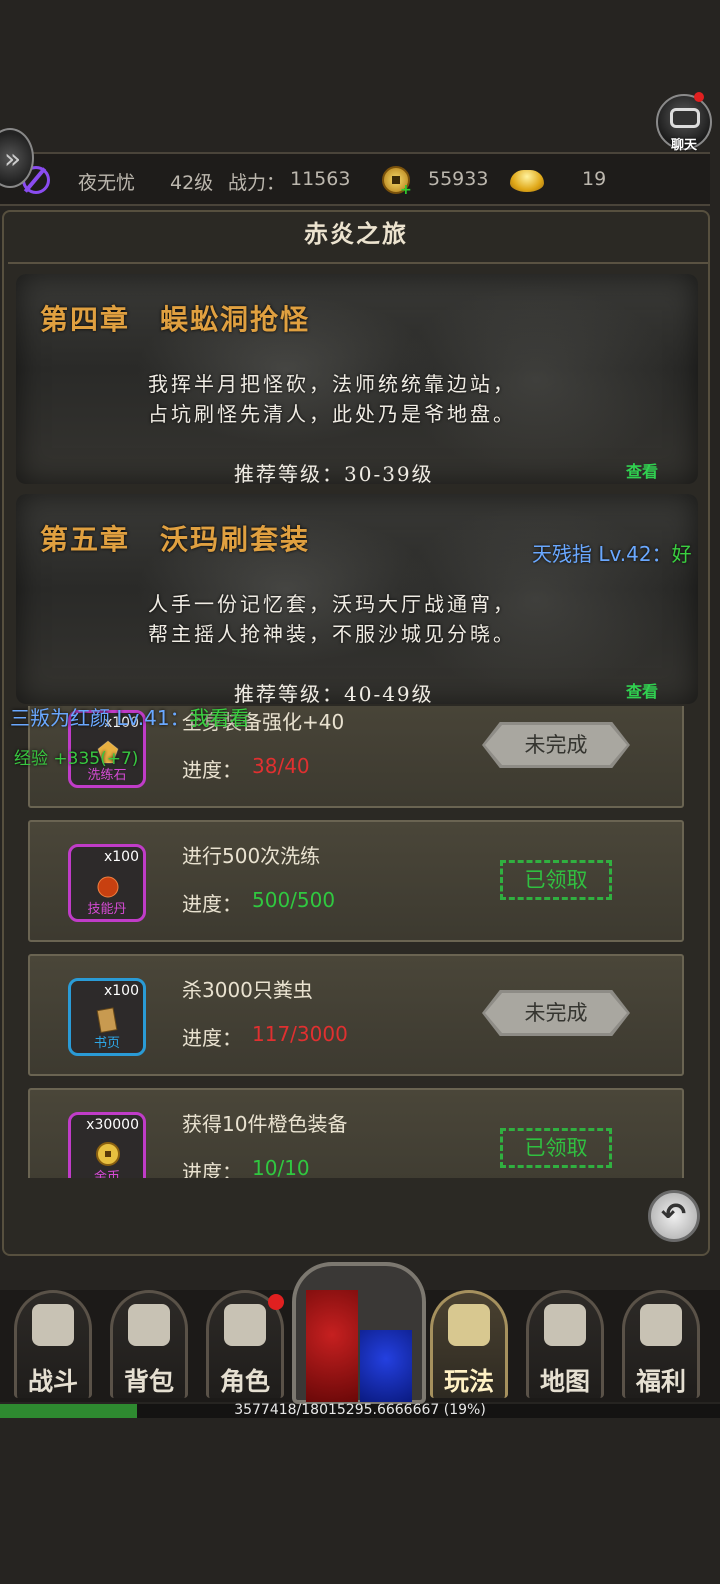 This screenshot has width=720, height=1584. I want to click on gold-coin-icon, so click(108, 1154).